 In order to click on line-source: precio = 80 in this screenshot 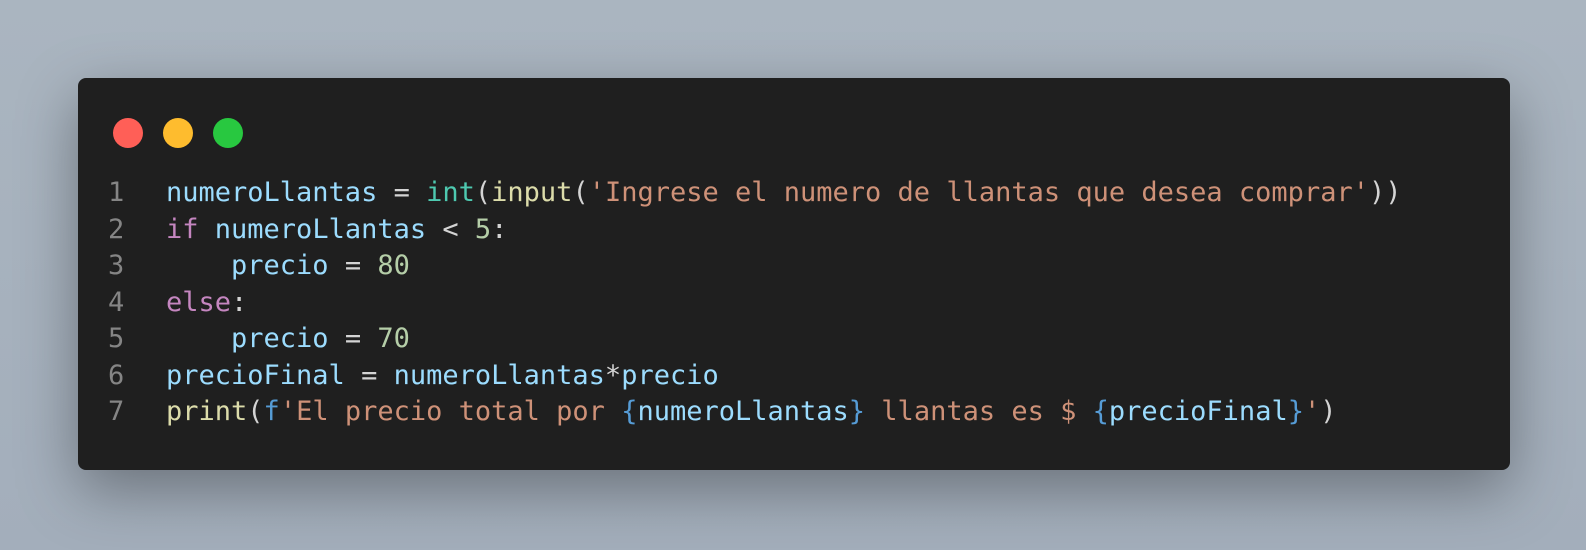, I will do `click(288, 266)`.